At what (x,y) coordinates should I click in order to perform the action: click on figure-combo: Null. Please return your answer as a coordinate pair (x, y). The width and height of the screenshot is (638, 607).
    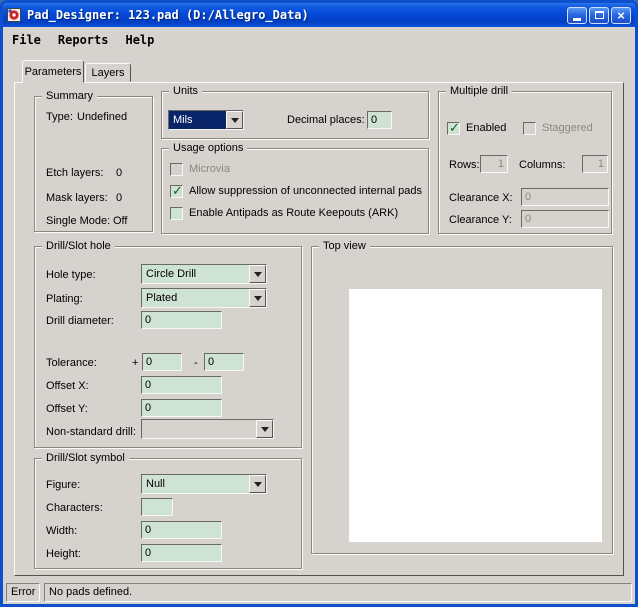
    Looking at the image, I should click on (204, 484).